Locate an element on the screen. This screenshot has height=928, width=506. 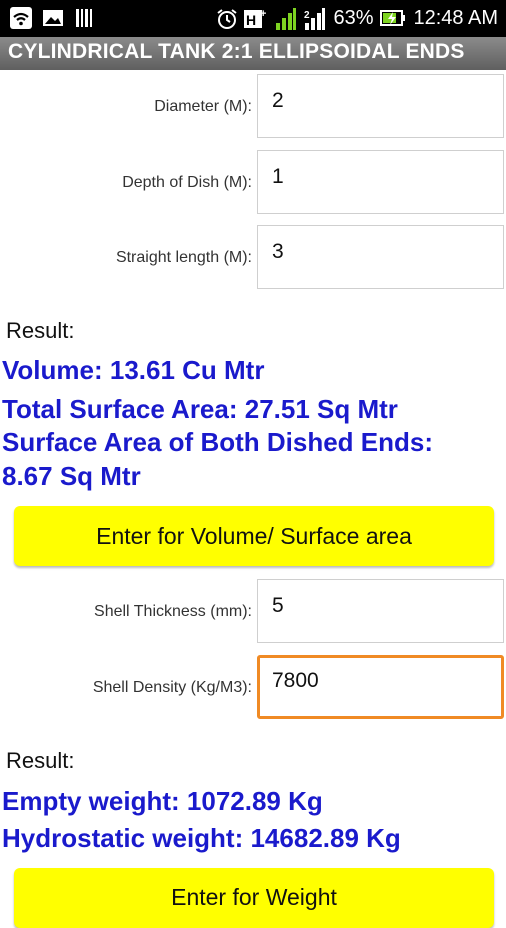
image-icon is located at coordinates (53, 18).